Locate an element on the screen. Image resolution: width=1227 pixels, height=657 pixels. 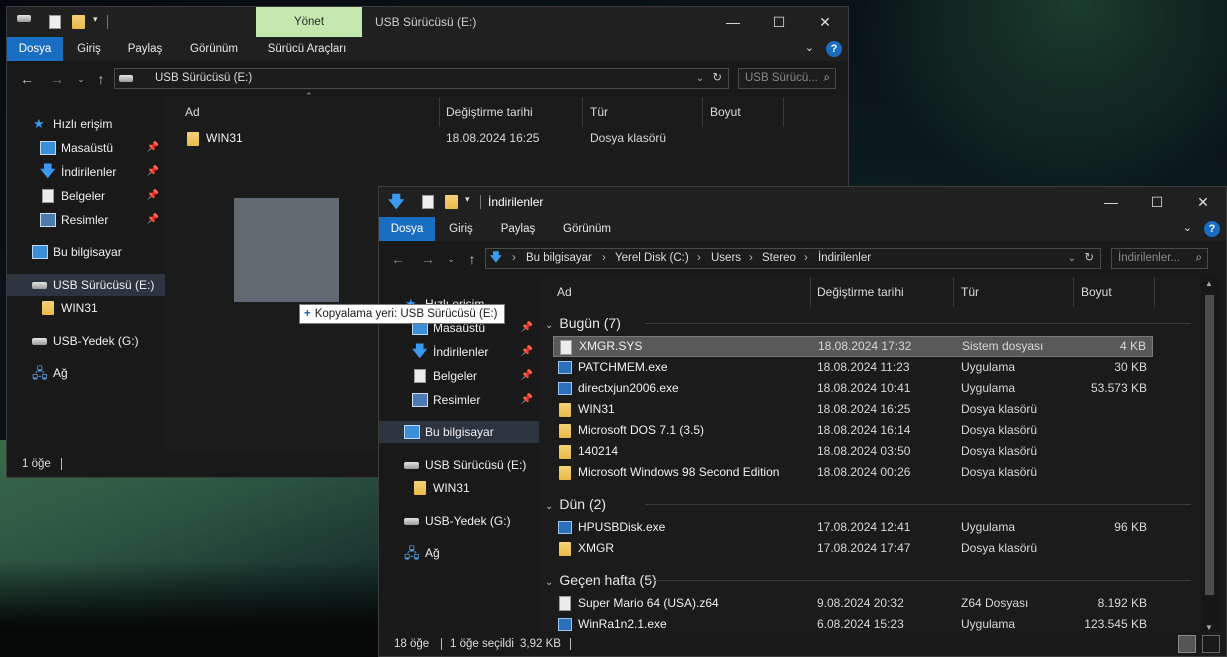
breadcrumb-item: Yerel Disk (C:) is located at coordinates (652, 258).